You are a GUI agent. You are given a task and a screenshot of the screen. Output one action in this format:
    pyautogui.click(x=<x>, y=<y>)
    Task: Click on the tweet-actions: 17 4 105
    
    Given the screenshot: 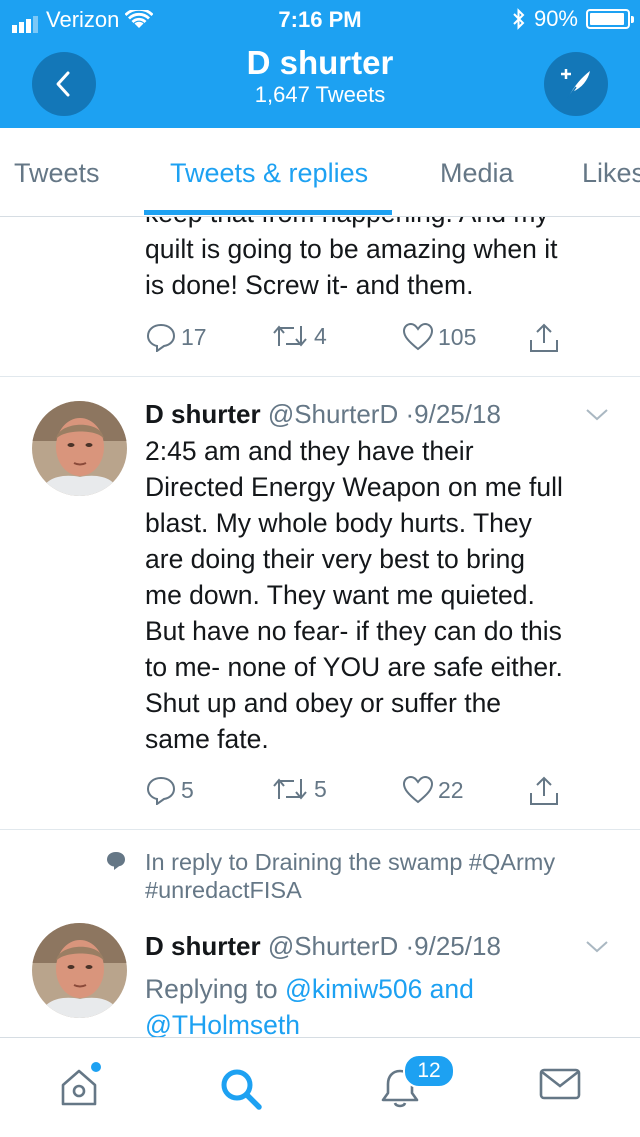 What is the action you would take?
    pyautogui.click(x=355, y=340)
    